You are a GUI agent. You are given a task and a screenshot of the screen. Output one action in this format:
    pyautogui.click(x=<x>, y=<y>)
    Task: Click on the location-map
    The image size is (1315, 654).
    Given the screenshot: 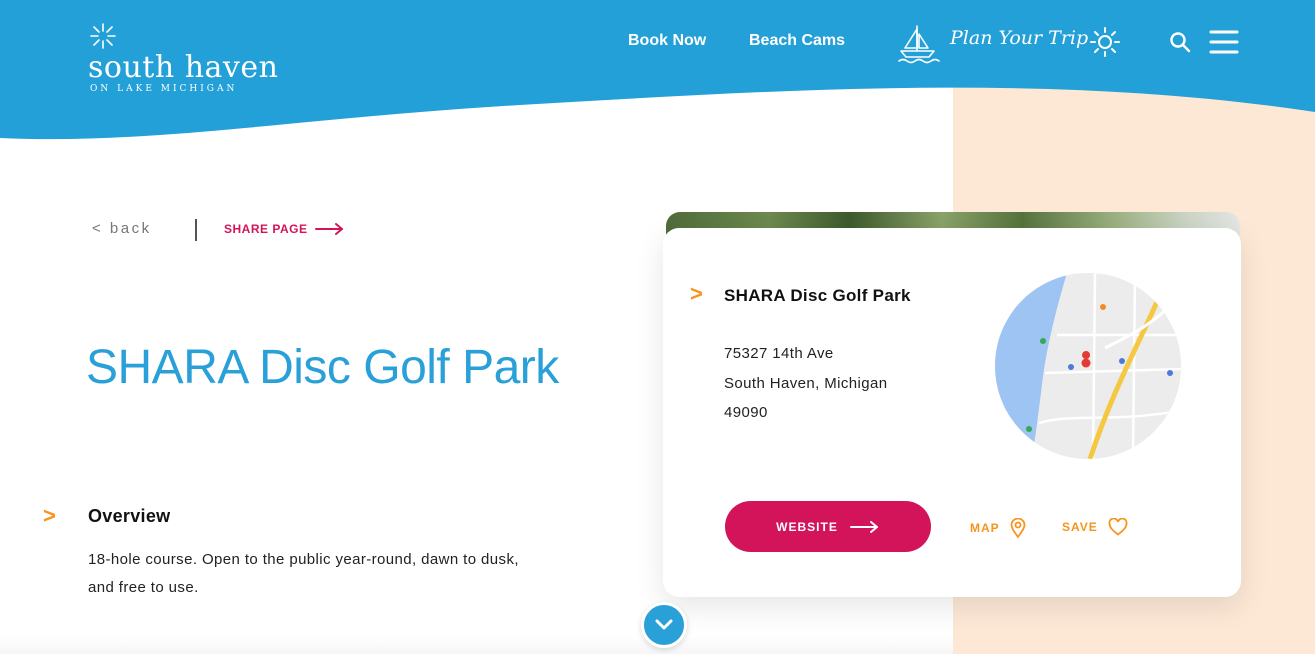 What is the action you would take?
    pyautogui.click(x=1088, y=366)
    